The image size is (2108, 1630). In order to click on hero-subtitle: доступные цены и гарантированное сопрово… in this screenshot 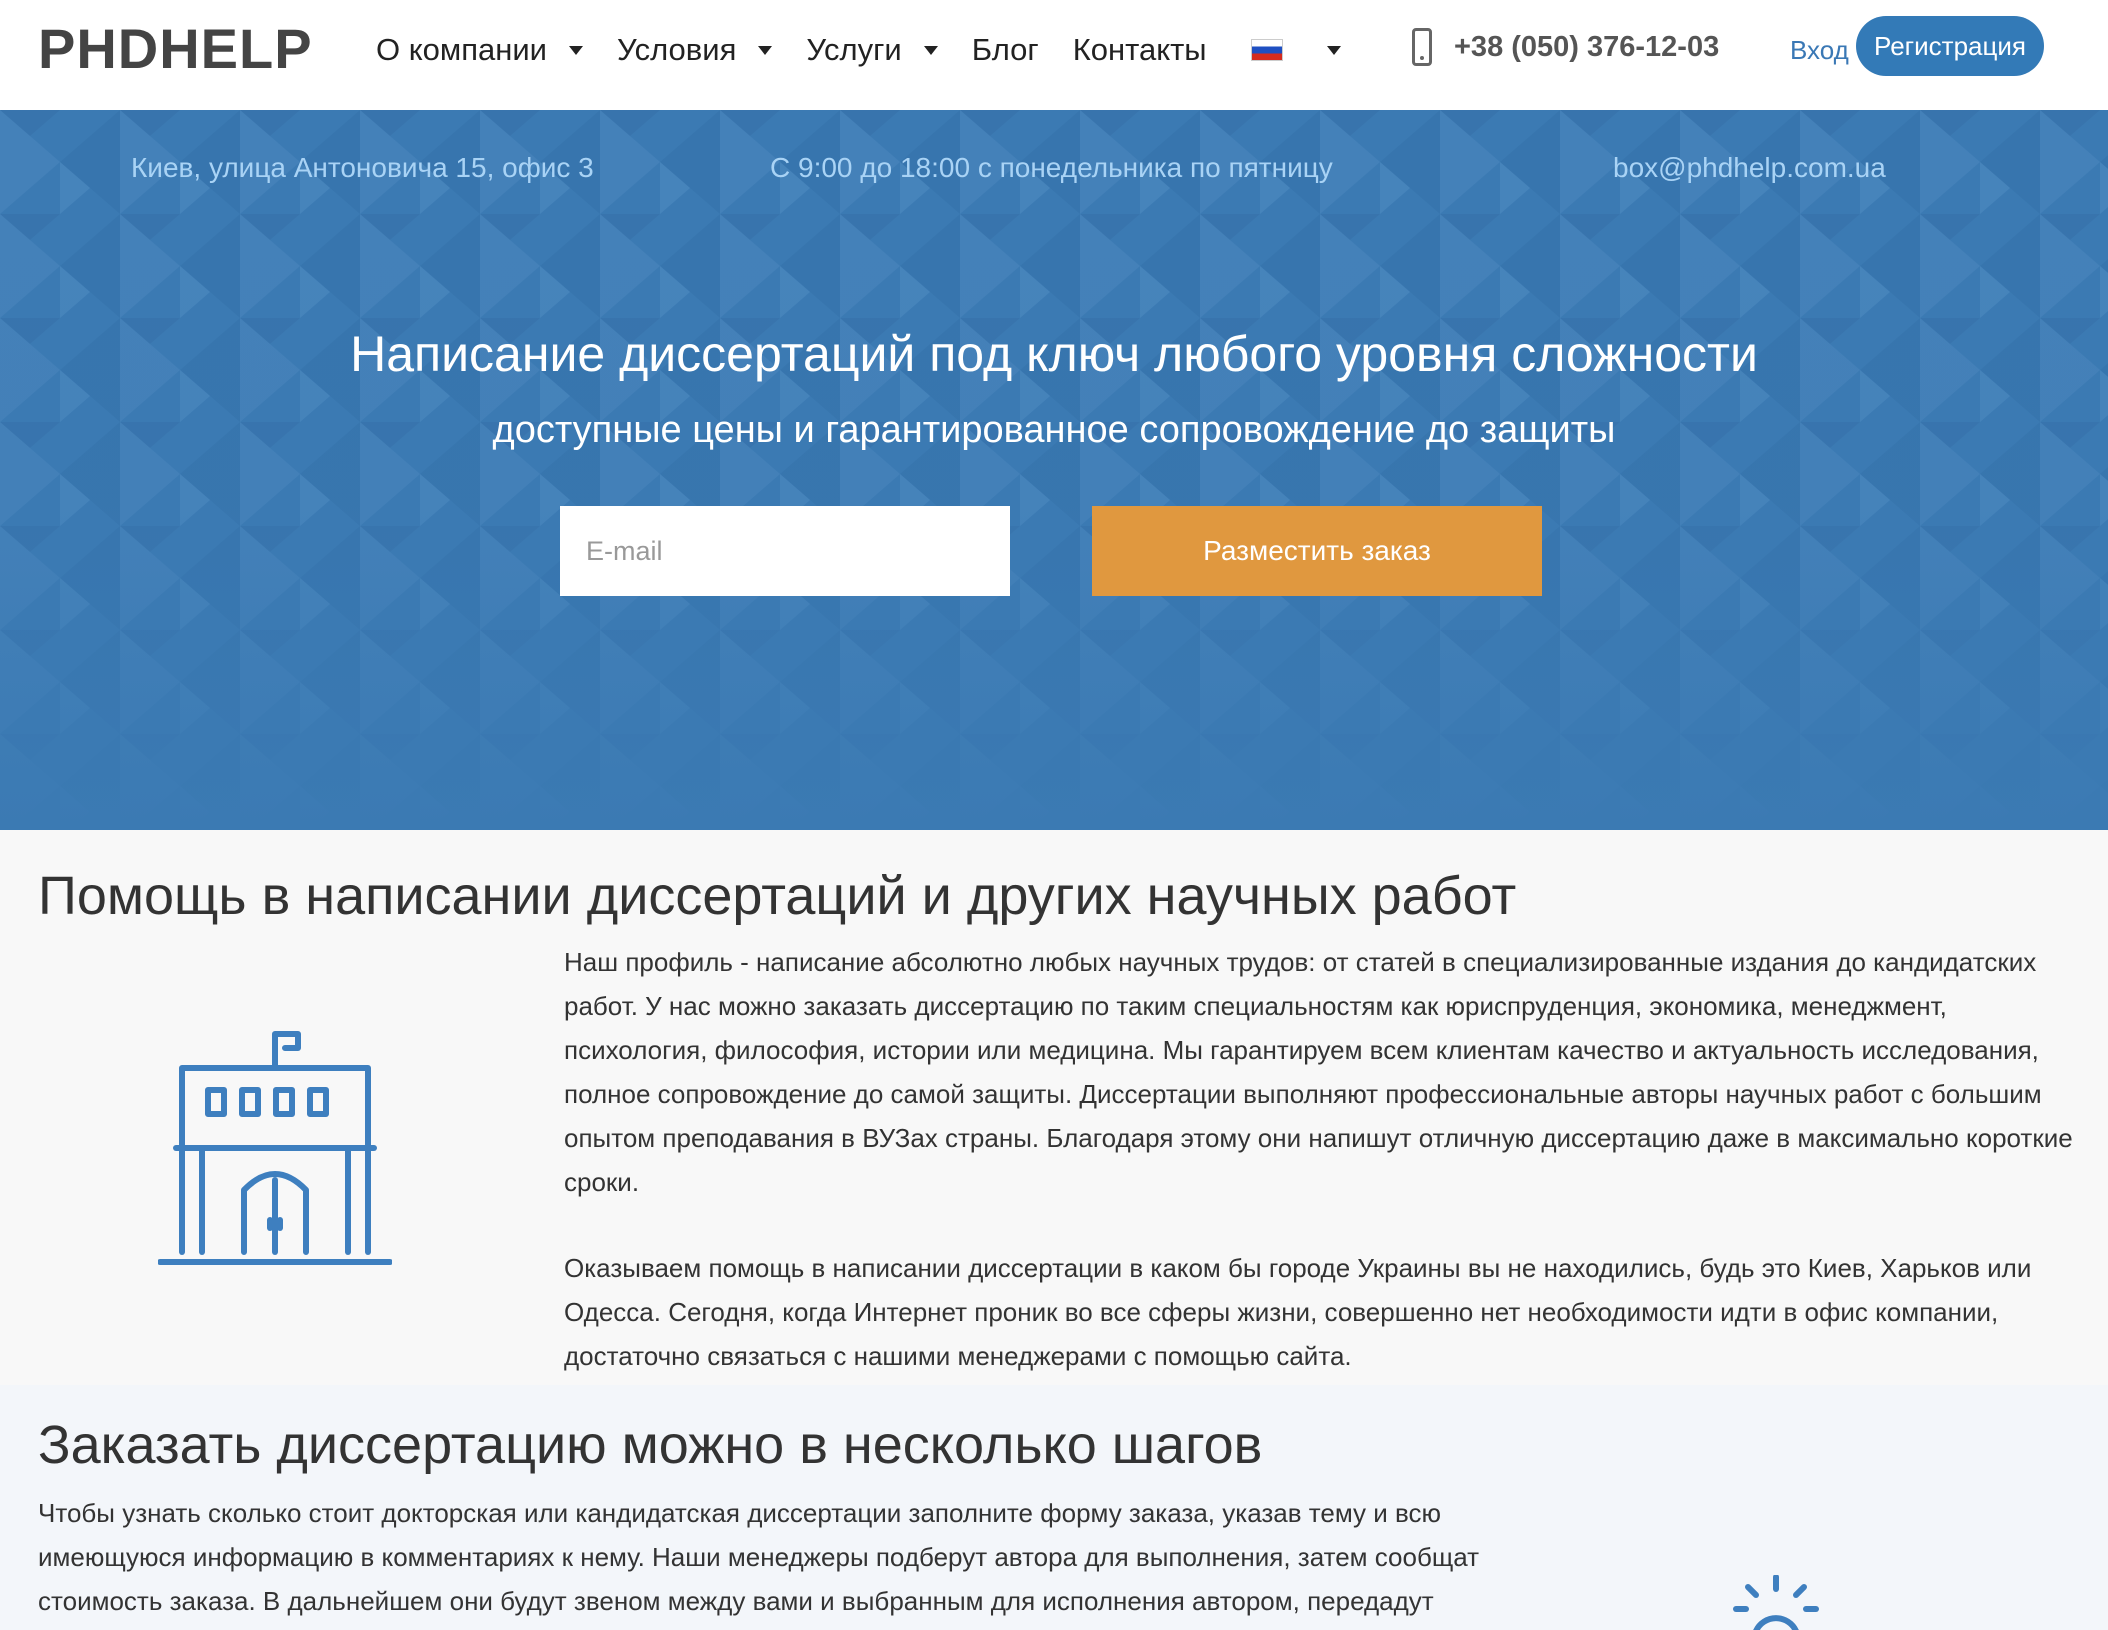, I will do `click(1054, 430)`.